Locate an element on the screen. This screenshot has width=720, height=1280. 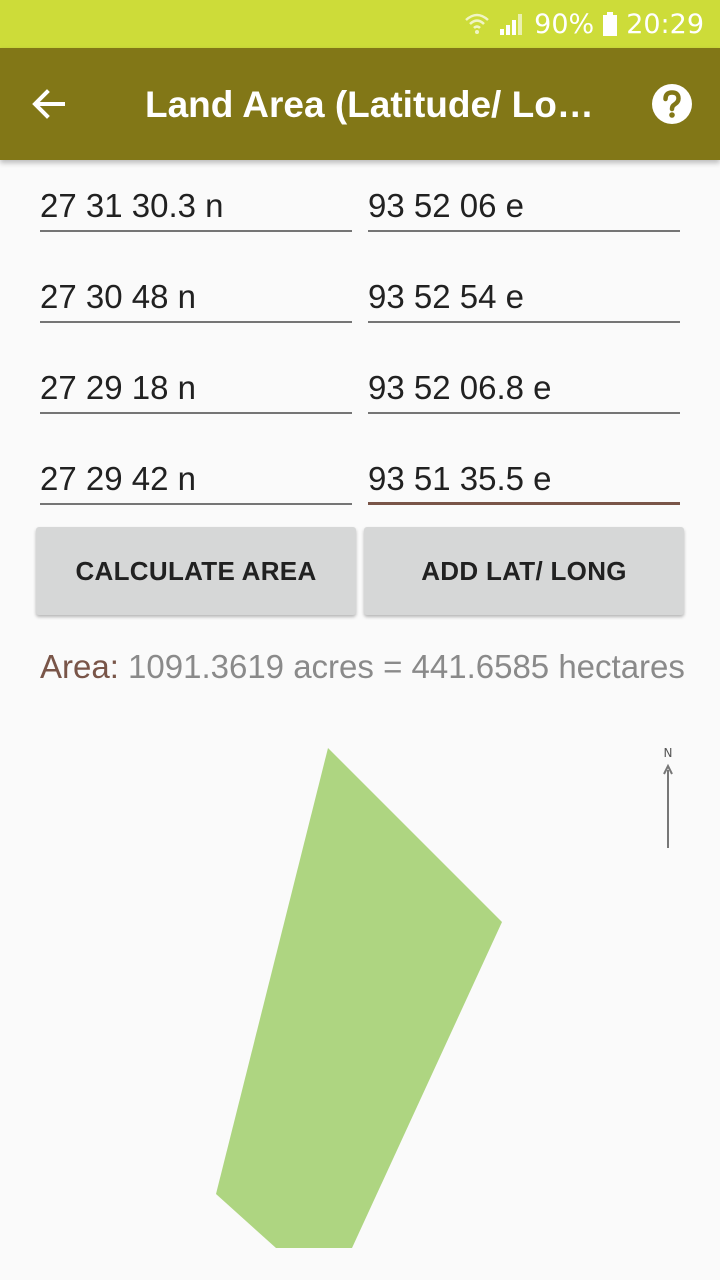
battery-icon is located at coordinates (610, 24).